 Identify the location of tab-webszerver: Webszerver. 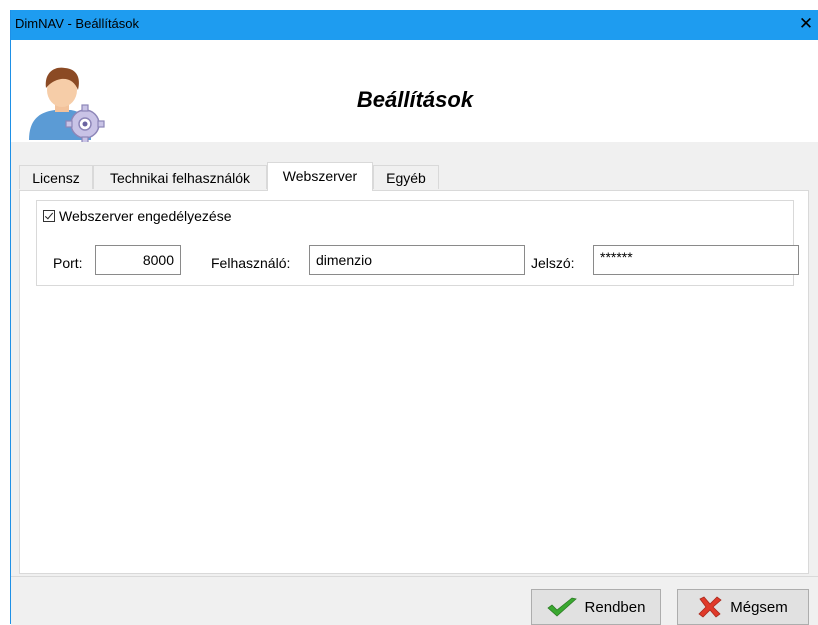
(320, 176).